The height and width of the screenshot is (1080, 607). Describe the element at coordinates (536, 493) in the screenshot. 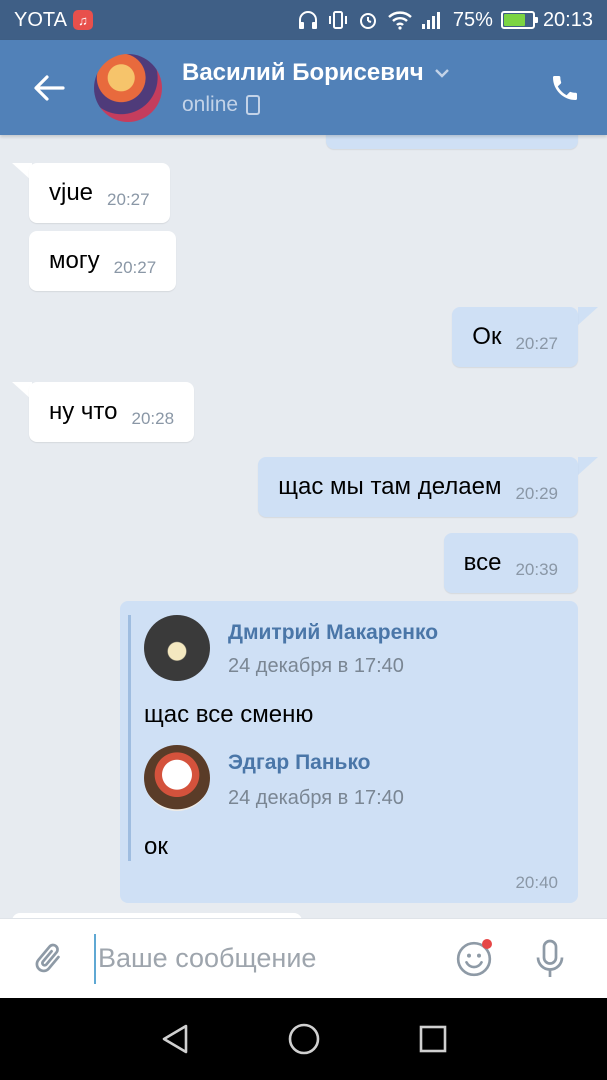

I see `message-time: 20:29` at that location.